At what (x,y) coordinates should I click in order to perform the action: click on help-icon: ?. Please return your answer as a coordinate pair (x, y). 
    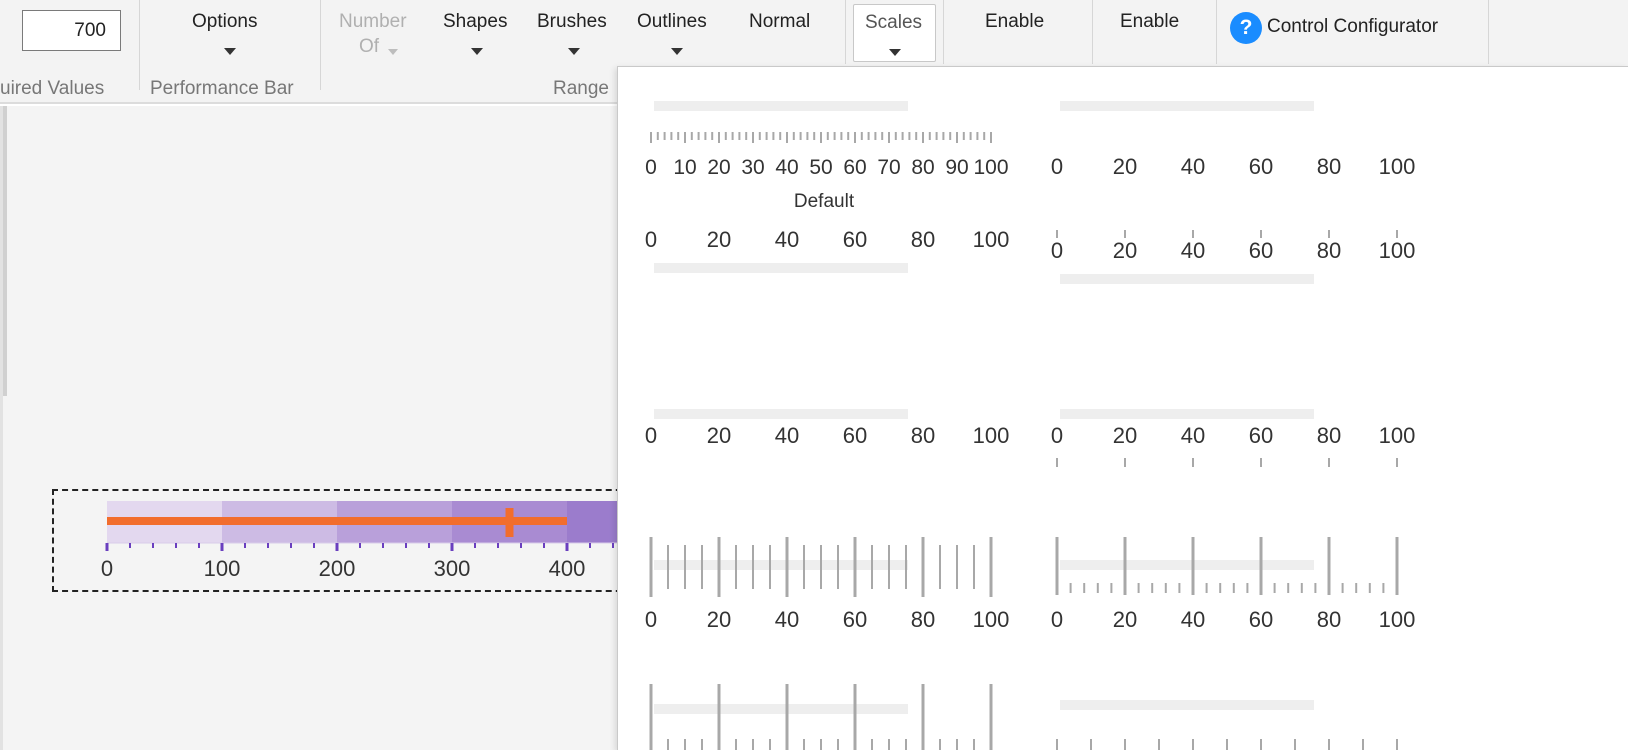
    Looking at the image, I should click on (1246, 28).